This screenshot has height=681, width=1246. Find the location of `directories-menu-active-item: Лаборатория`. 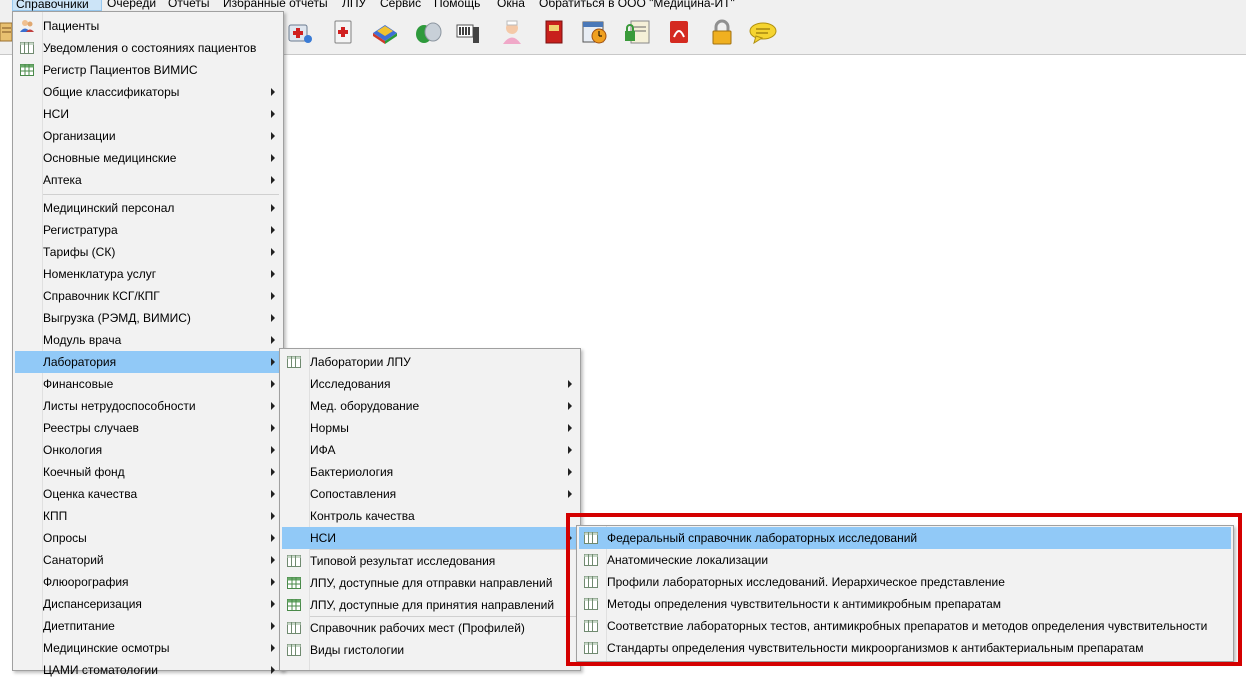

directories-menu-active-item: Лаборатория is located at coordinates (148, 362).